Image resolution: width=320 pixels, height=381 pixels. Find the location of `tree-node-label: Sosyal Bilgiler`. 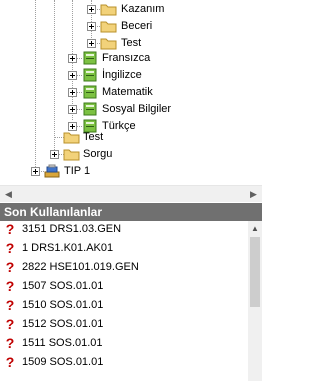

tree-node-label: Sosyal Bilgiler is located at coordinates (137, 109).